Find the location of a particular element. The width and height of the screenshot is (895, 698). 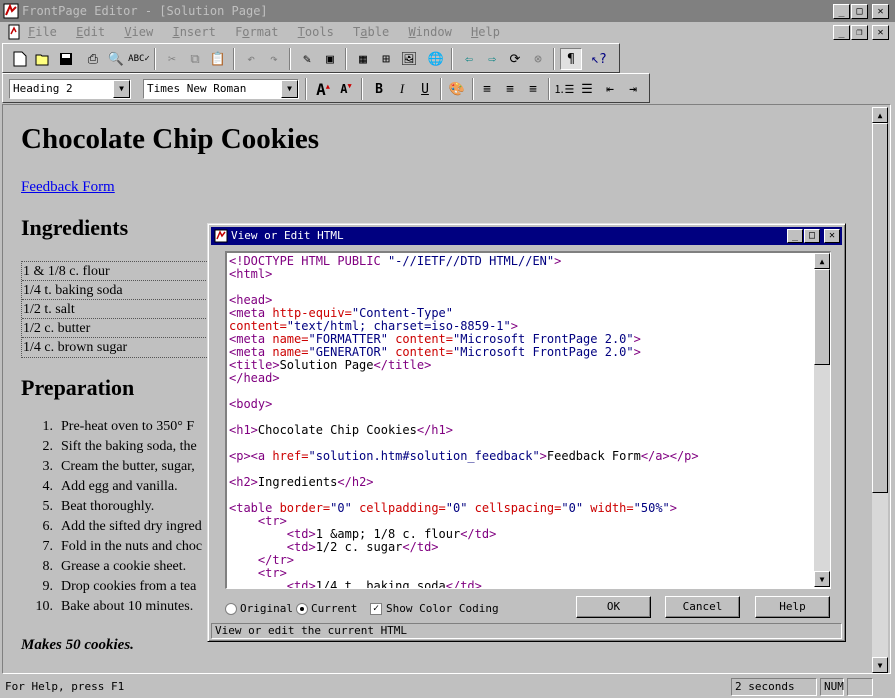

font-dropdown: Times New Roman ▼ is located at coordinates (221, 89).